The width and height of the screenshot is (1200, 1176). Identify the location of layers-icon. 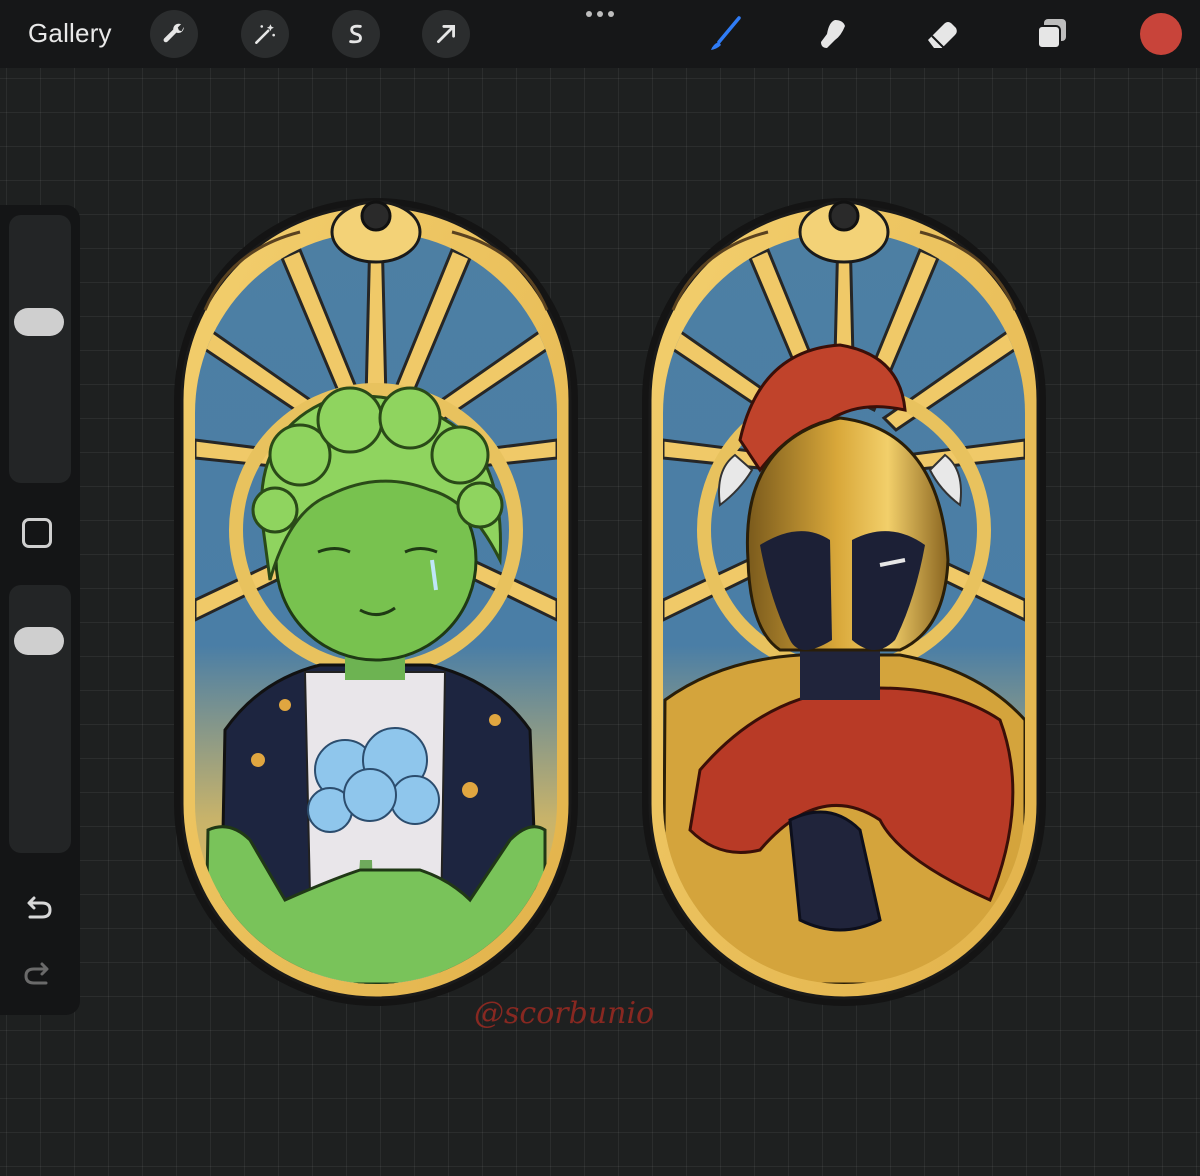
(1051, 34).